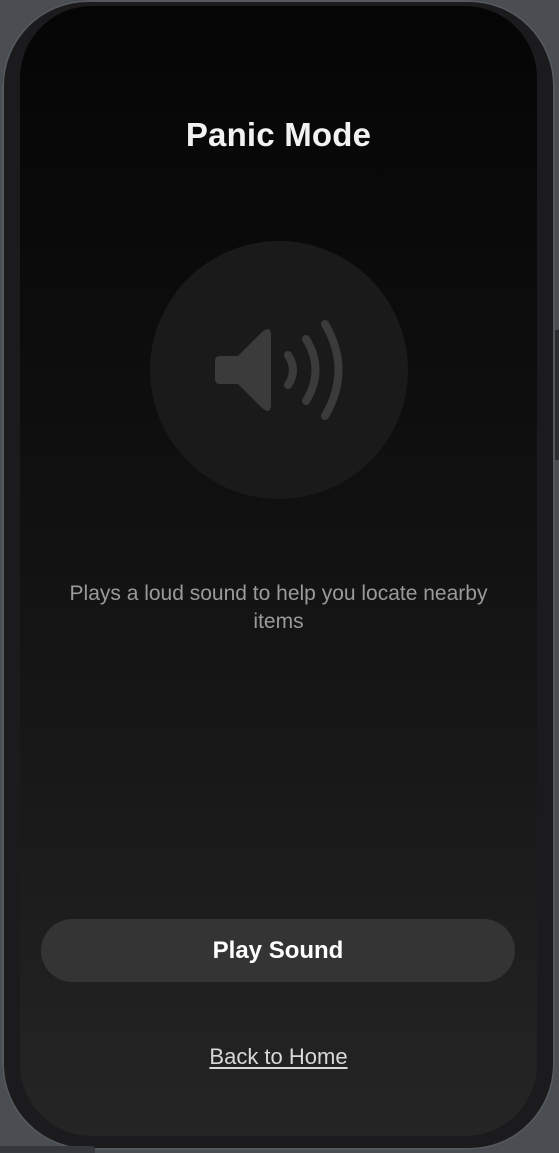 This screenshot has height=1153, width=559. I want to click on speaker-wave-icon, so click(279, 370).